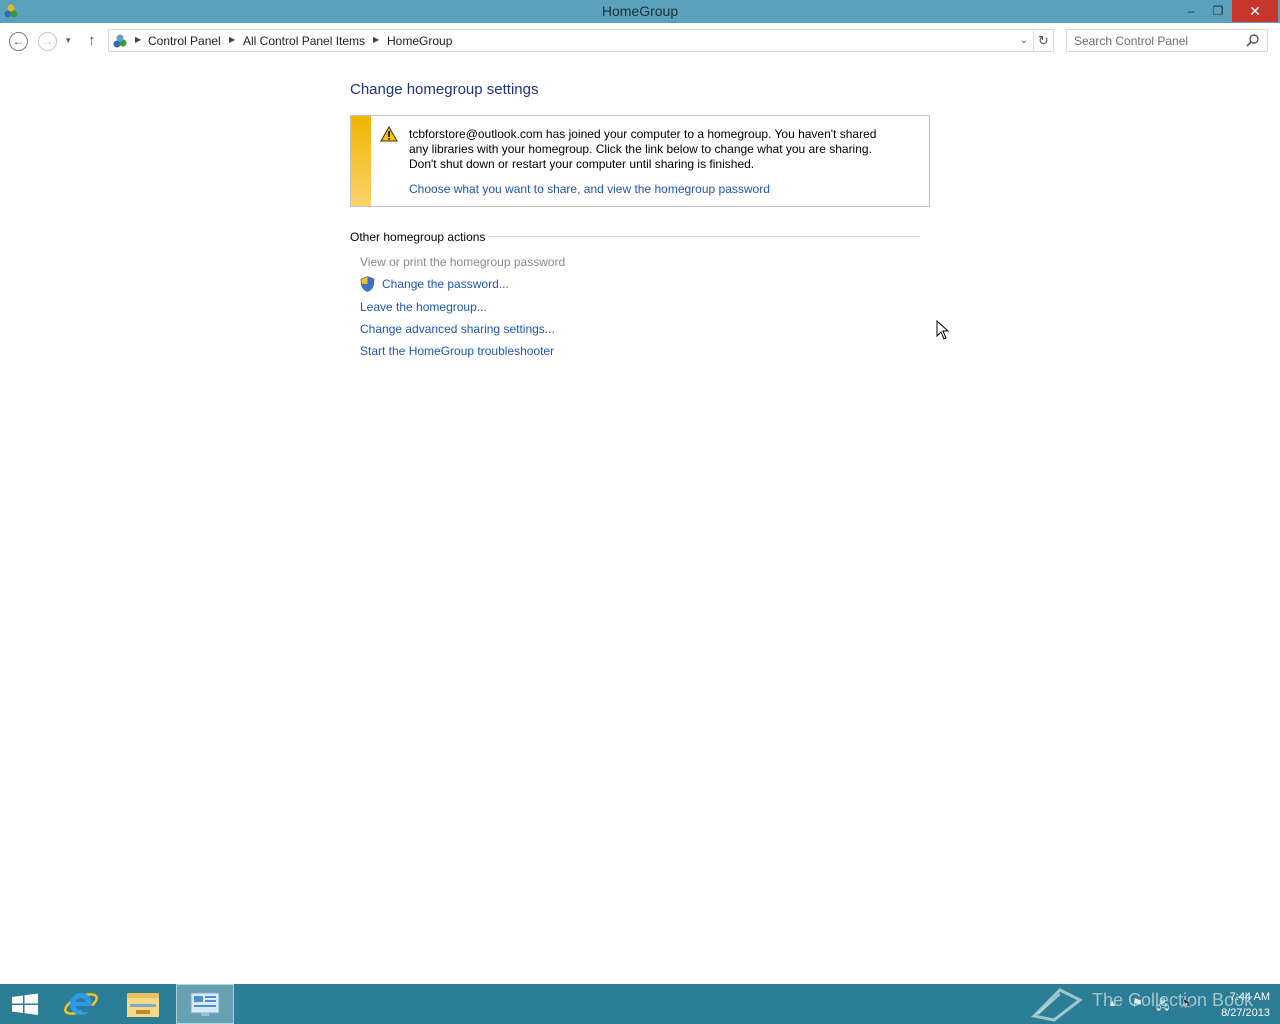  I want to click on volume-icon: 🔈, so click(1187, 1003).